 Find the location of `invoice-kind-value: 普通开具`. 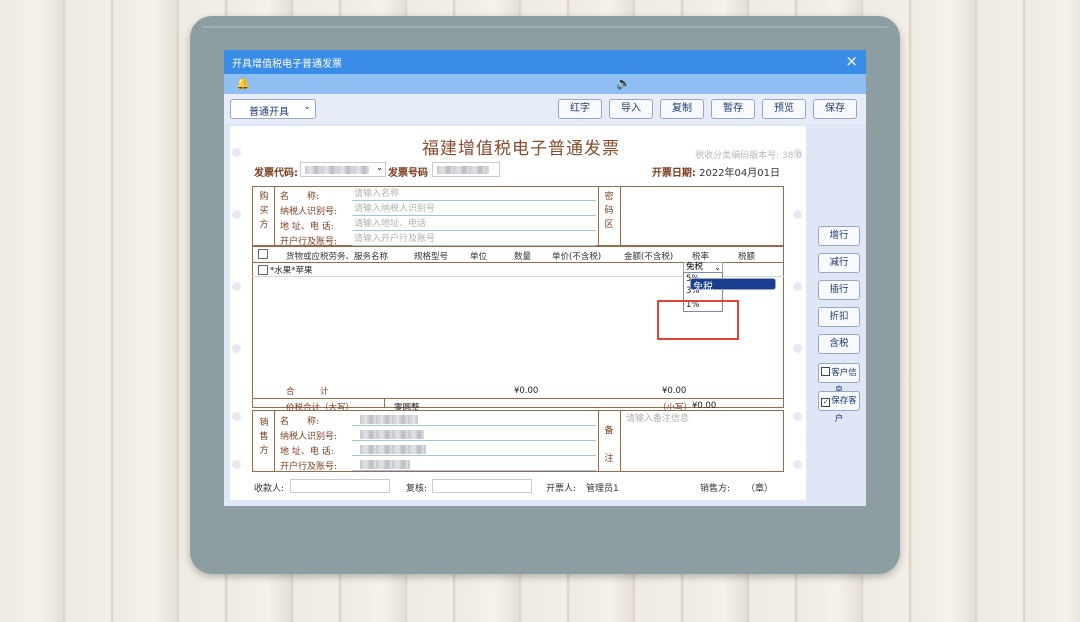

invoice-kind-value: 普通开具 is located at coordinates (269, 112).